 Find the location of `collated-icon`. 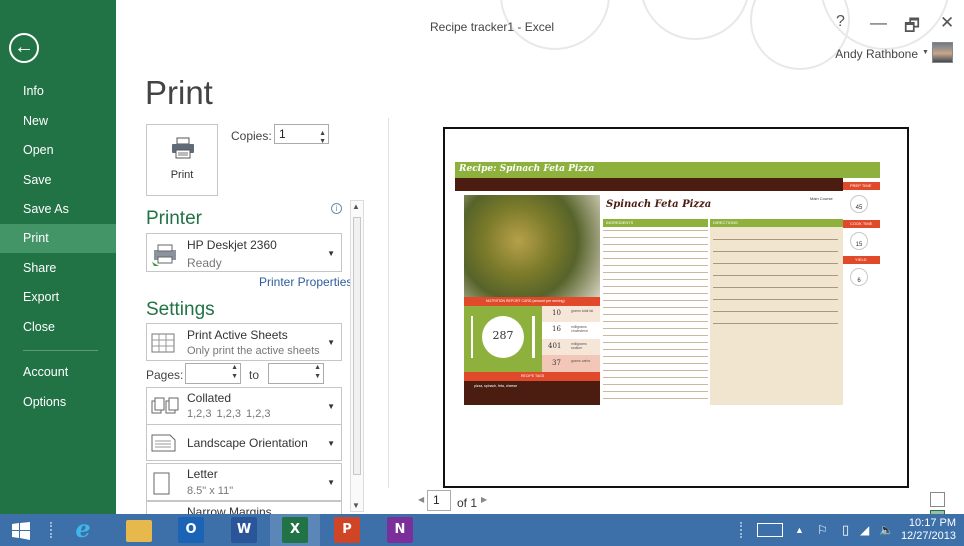

collated-icon is located at coordinates (165, 405).